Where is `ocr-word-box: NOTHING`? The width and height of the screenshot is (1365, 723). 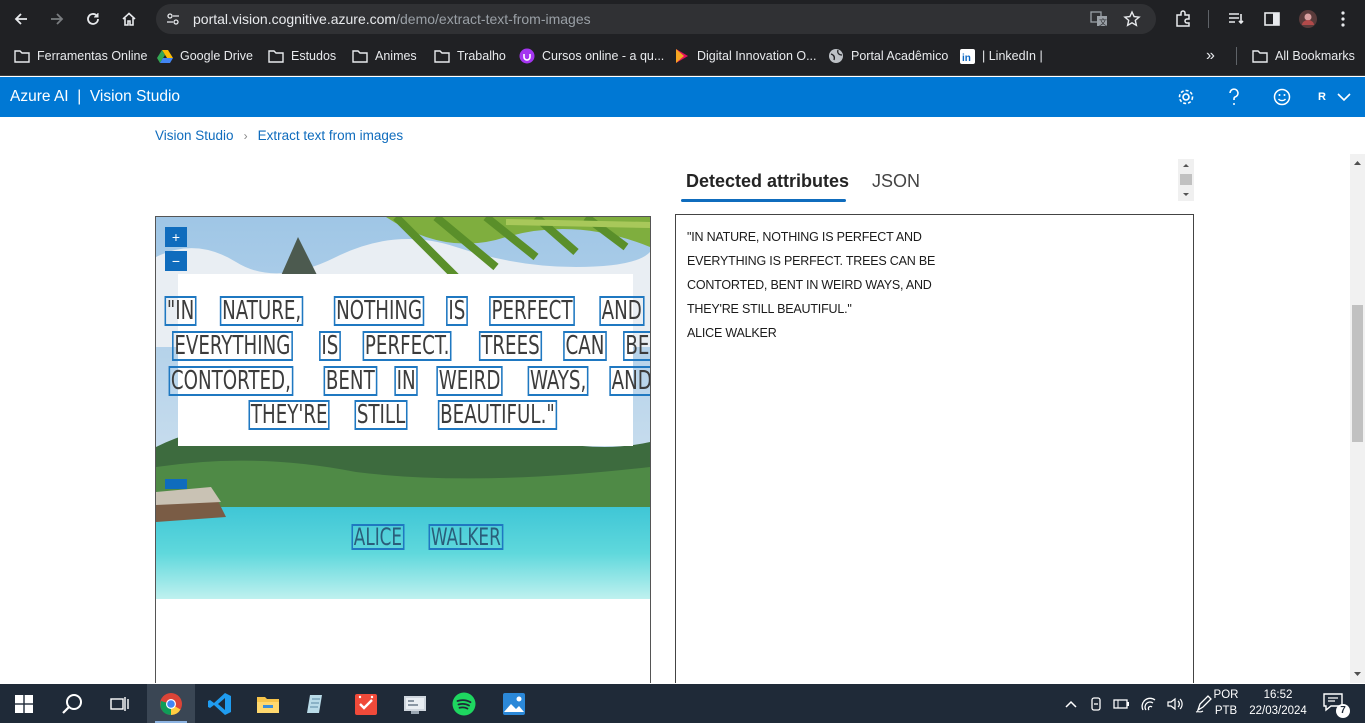
ocr-word-box: NOTHING is located at coordinates (379, 311).